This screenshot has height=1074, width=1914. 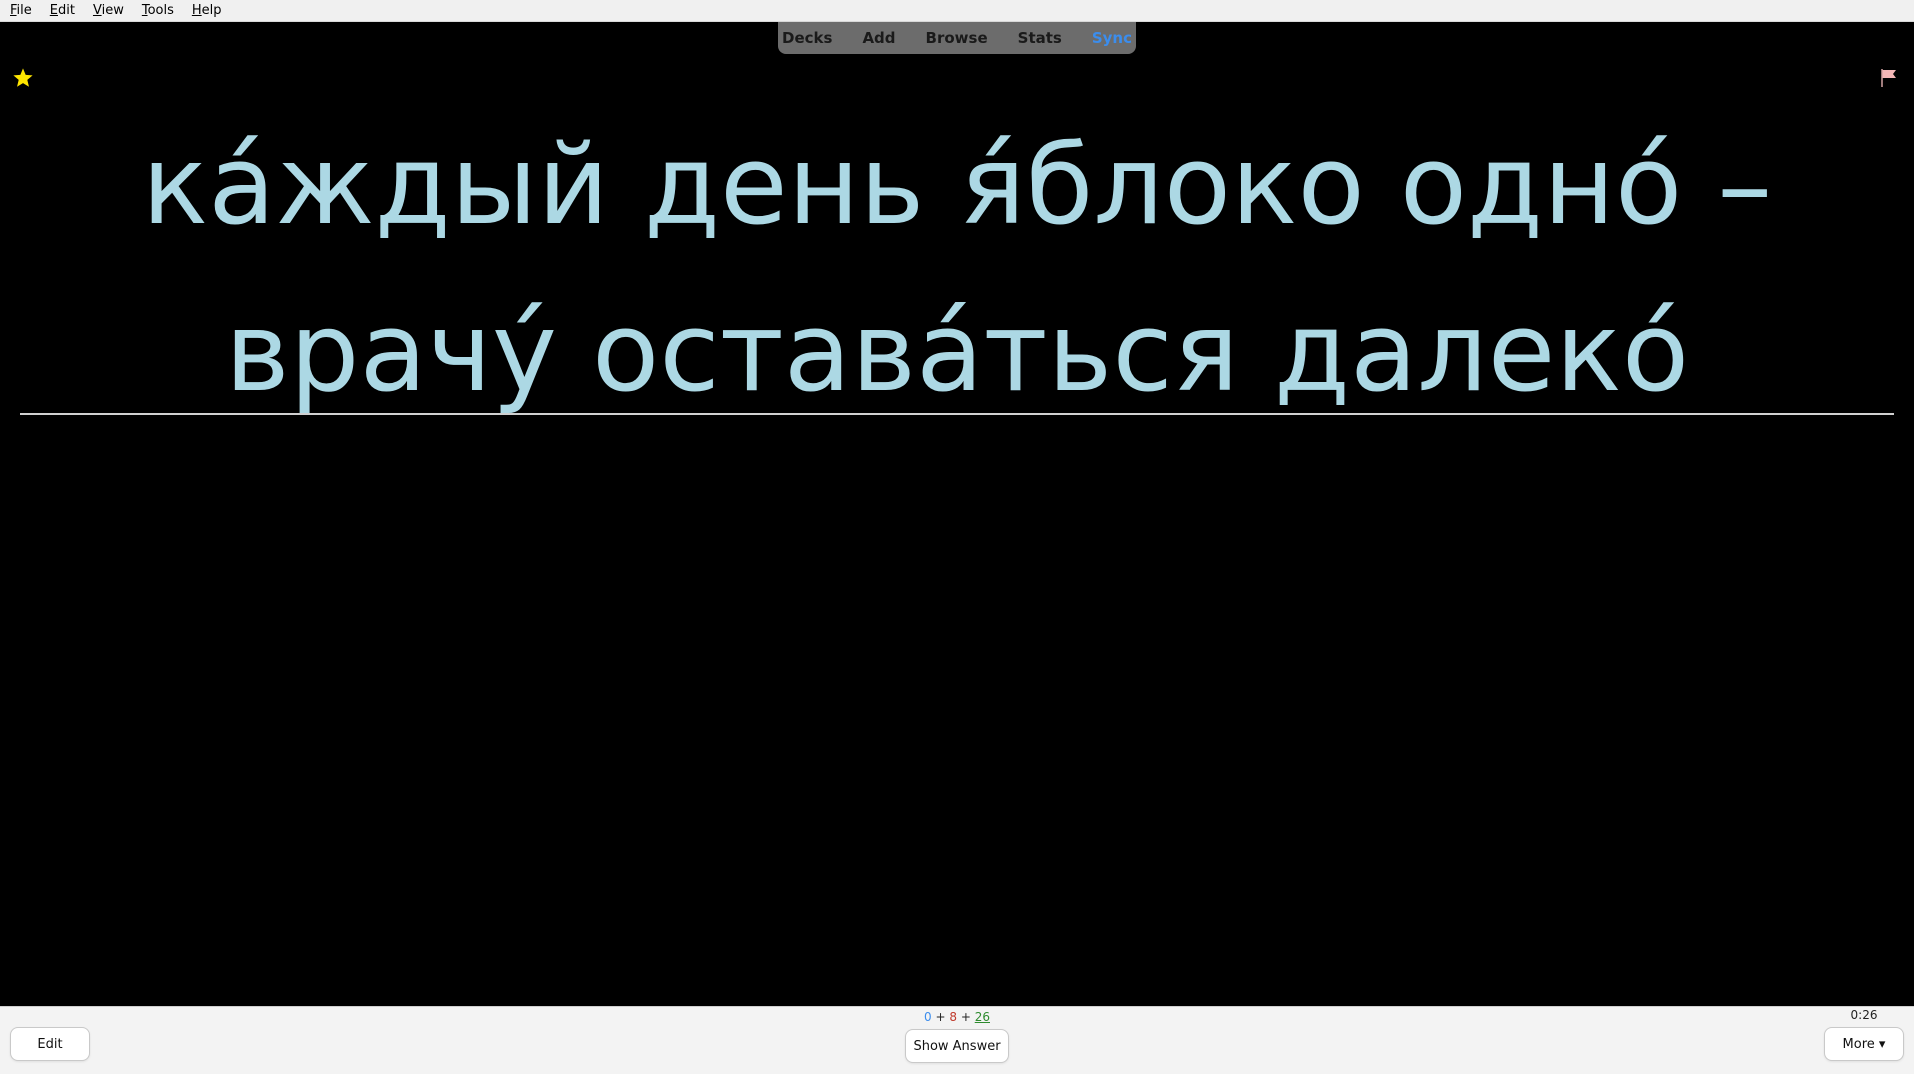 What do you see at coordinates (928, 1017) in the screenshot?
I see `new-count: 0` at bounding box center [928, 1017].